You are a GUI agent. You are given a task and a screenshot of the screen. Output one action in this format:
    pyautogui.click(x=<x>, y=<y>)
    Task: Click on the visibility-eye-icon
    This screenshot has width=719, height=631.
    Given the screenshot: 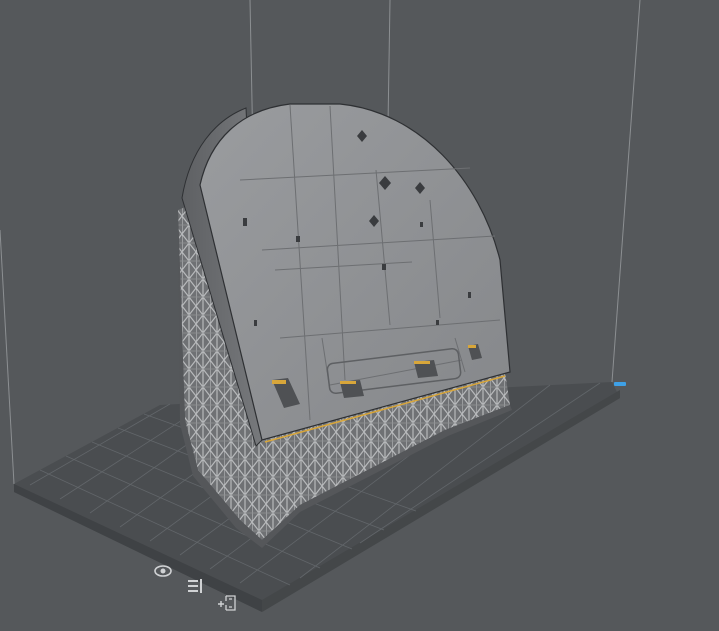 What is the action you would take?
    pyautogui.click(x=163, y=571)
    